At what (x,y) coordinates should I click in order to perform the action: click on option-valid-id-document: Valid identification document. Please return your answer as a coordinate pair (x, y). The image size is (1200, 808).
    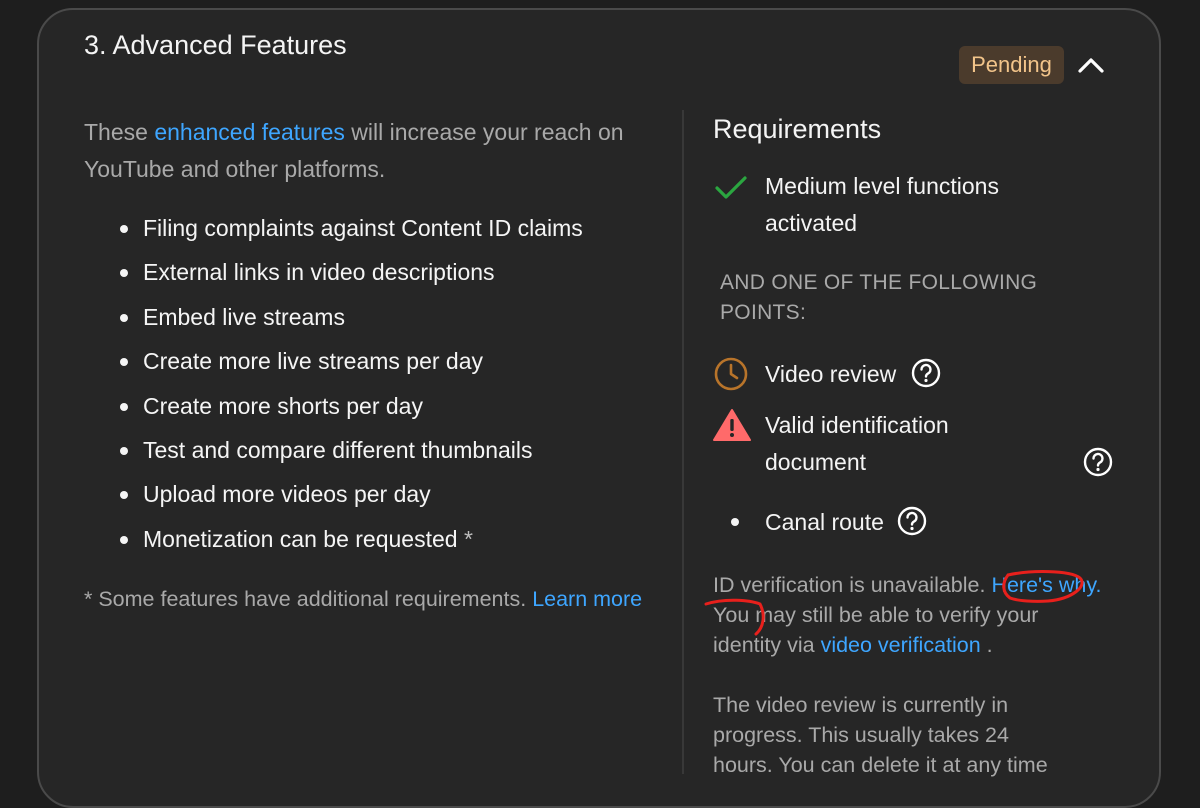
    Looking at the image, I should click on (857, 443).